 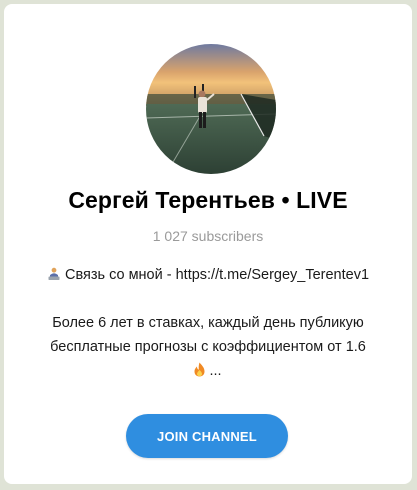 What do you see at coordinates (208, 236) in the screenshot?
I see `subscriber-count: 1 027 subscribers` at bounding box center [208, 236].